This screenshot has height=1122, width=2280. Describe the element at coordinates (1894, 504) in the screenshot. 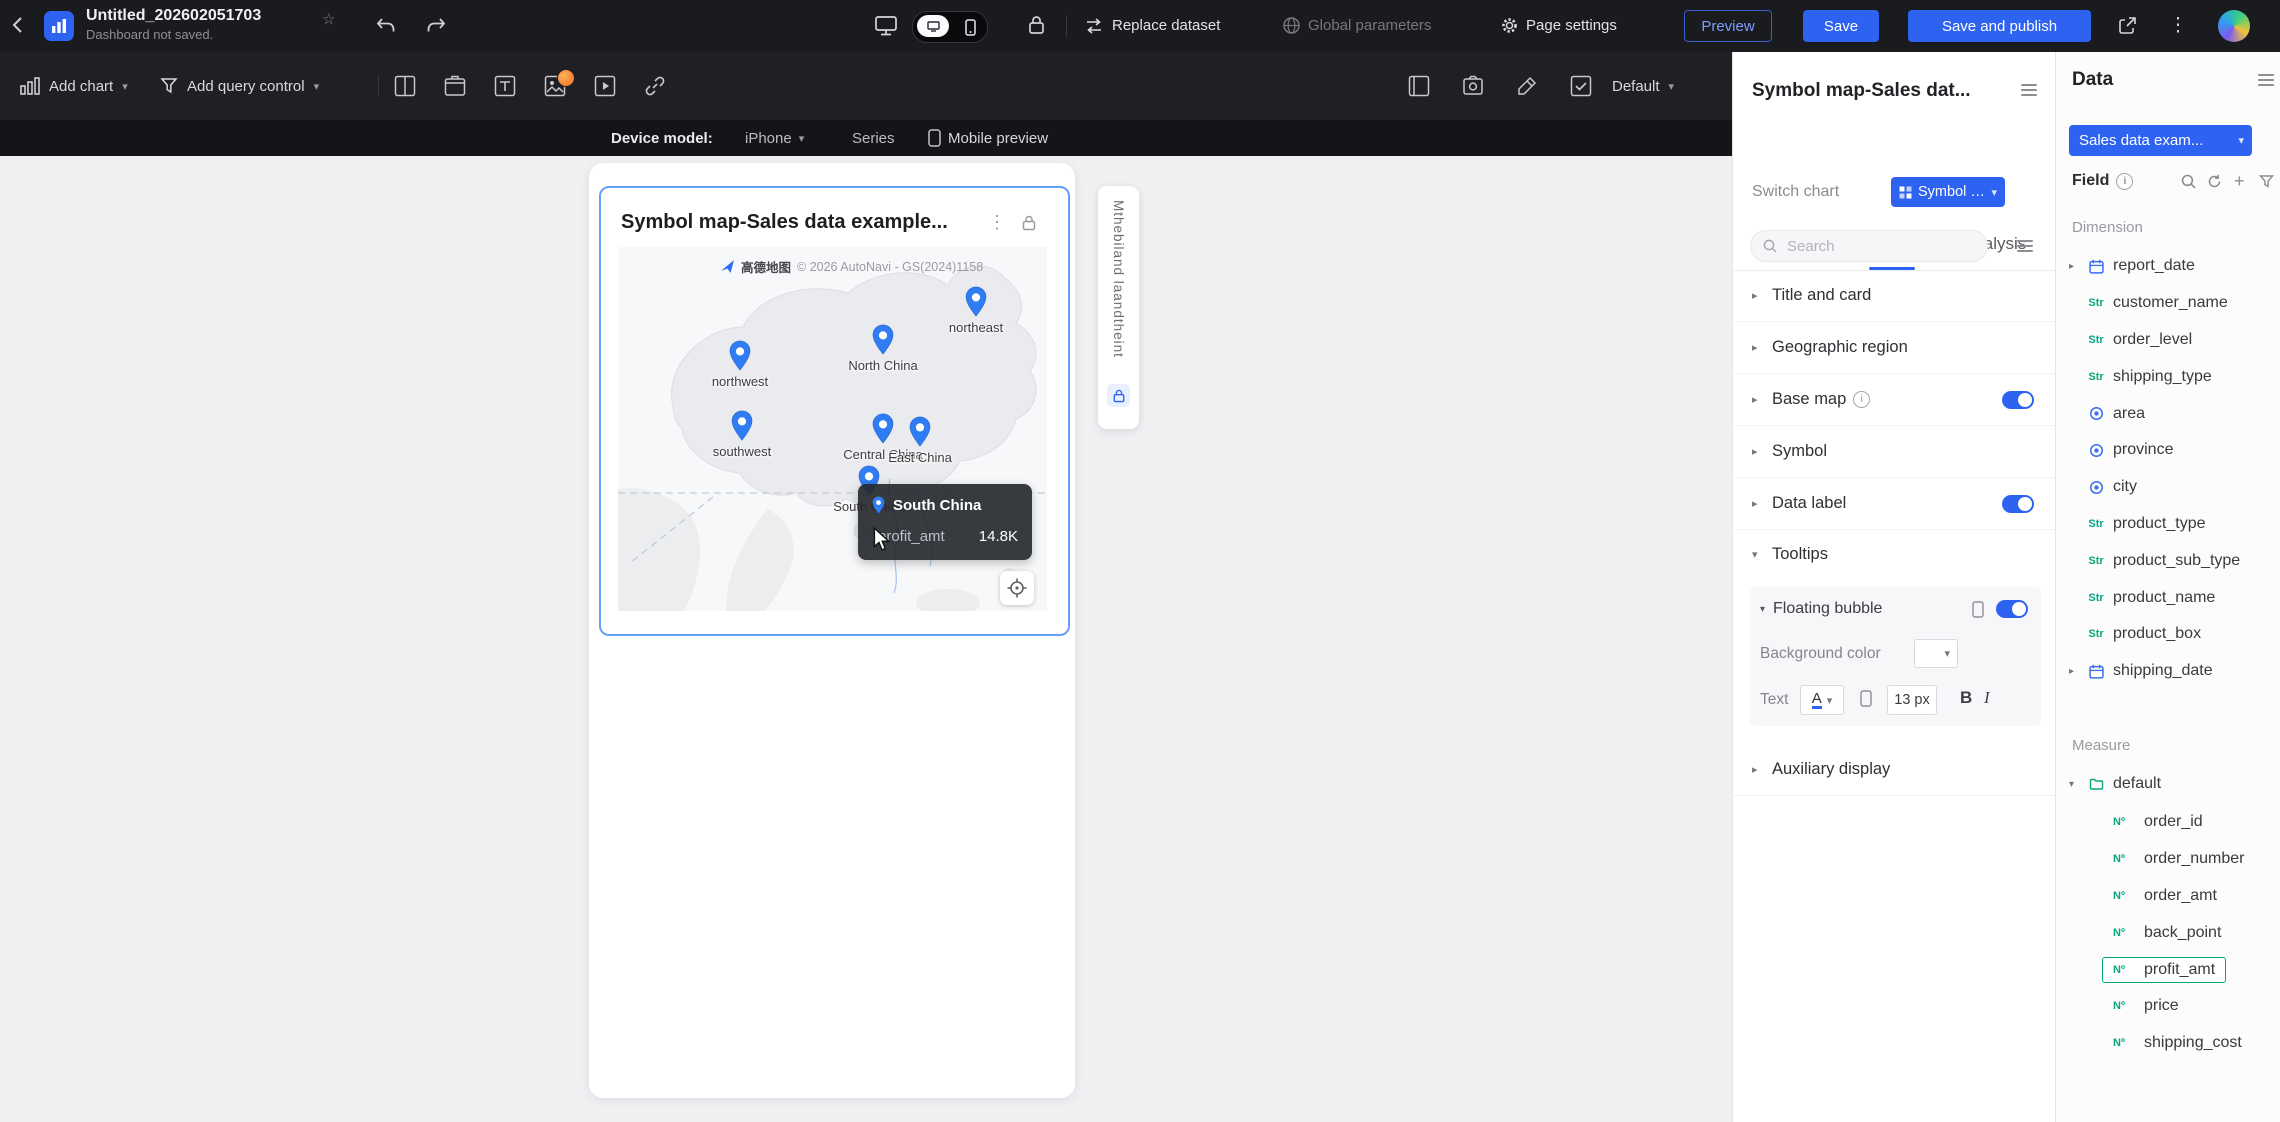

I see `style-section-data-label: ▸ Data label` at that location.